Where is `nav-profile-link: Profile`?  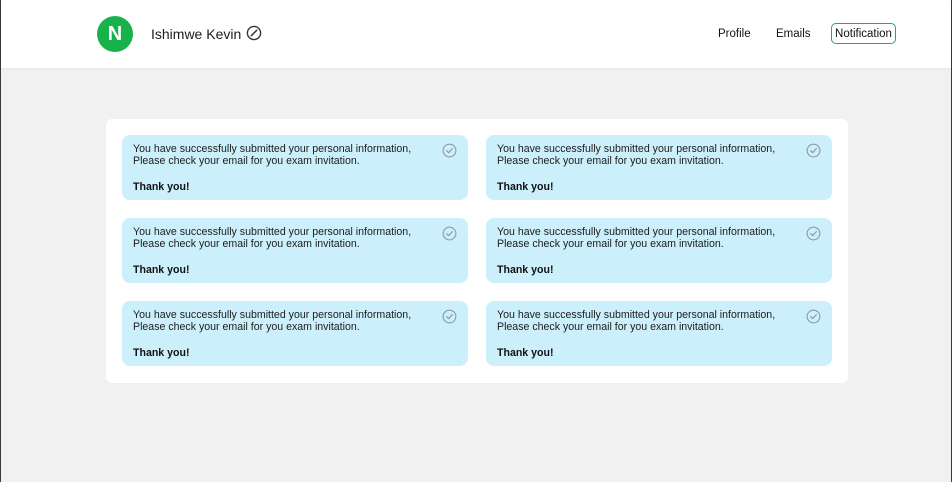
nav-profile-link: Profile is located at coordinates (734, 33).